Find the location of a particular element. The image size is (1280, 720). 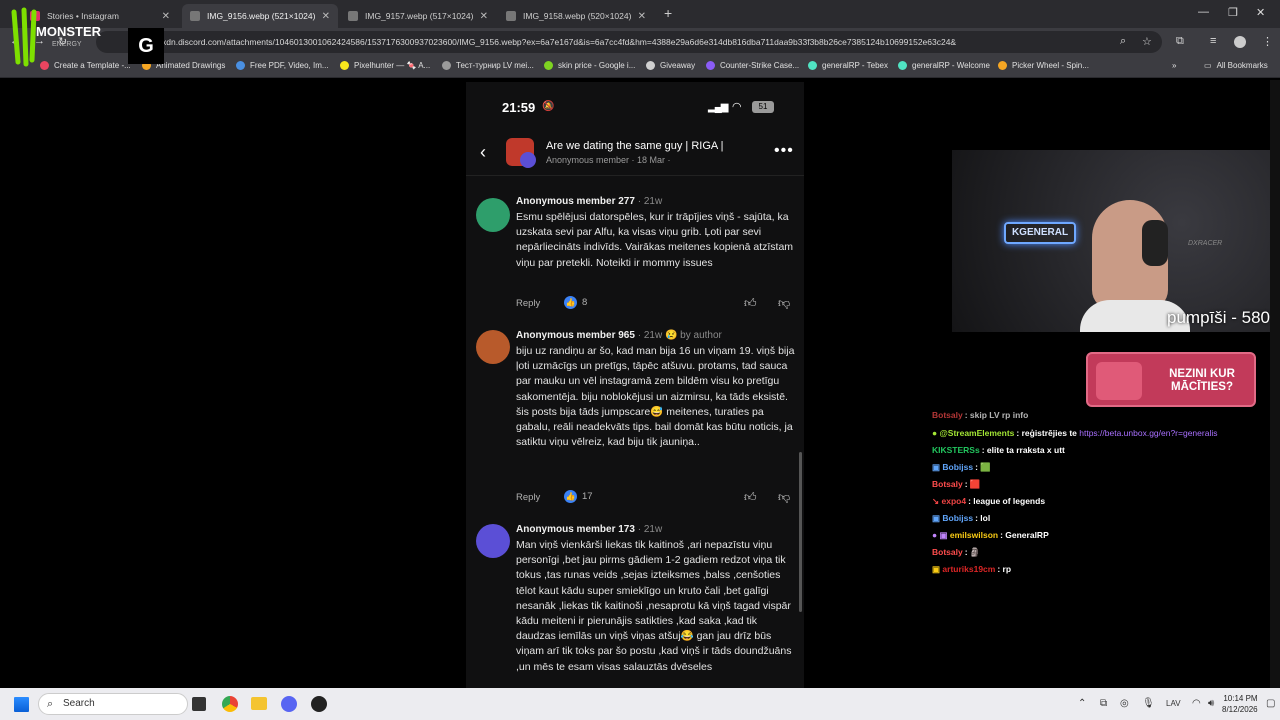

comment-actions: Reply 👍 8 👍︎ 👎︎ is located at coordinates (654, 304).